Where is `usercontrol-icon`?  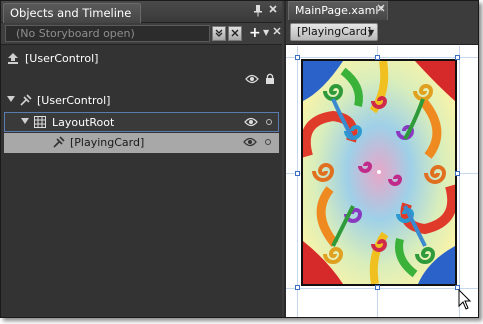
usercontrol-icon is located at coordinates (26, 100).